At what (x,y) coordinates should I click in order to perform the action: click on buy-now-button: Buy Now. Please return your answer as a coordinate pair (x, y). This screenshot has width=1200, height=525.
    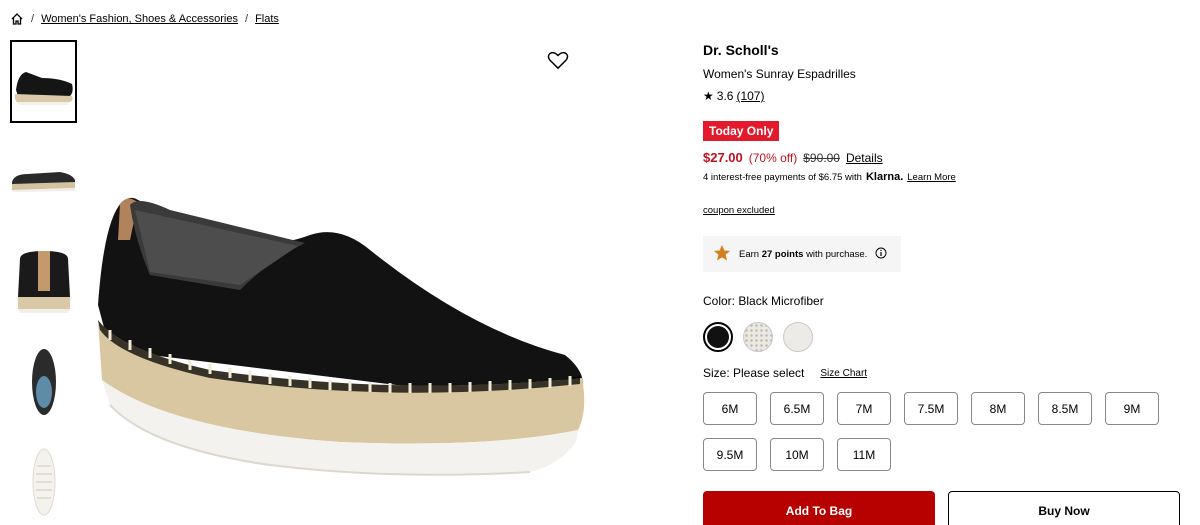
    Looking at the image, I should click on (1064, 508).